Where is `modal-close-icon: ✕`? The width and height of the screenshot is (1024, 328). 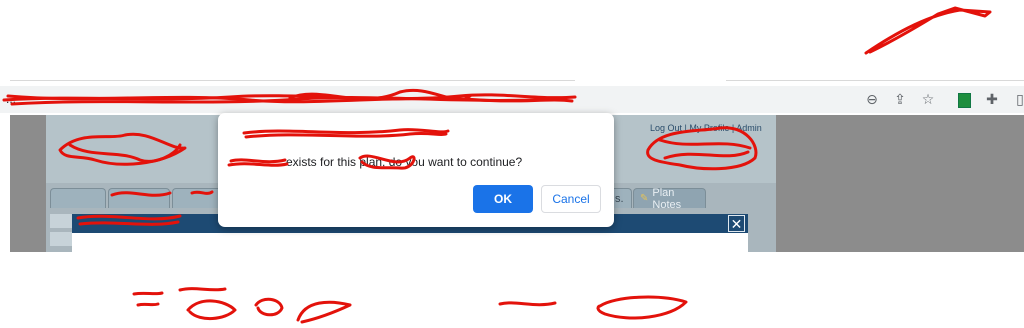
modal-close-icon: ✕ is located at coordinates (736, 223).